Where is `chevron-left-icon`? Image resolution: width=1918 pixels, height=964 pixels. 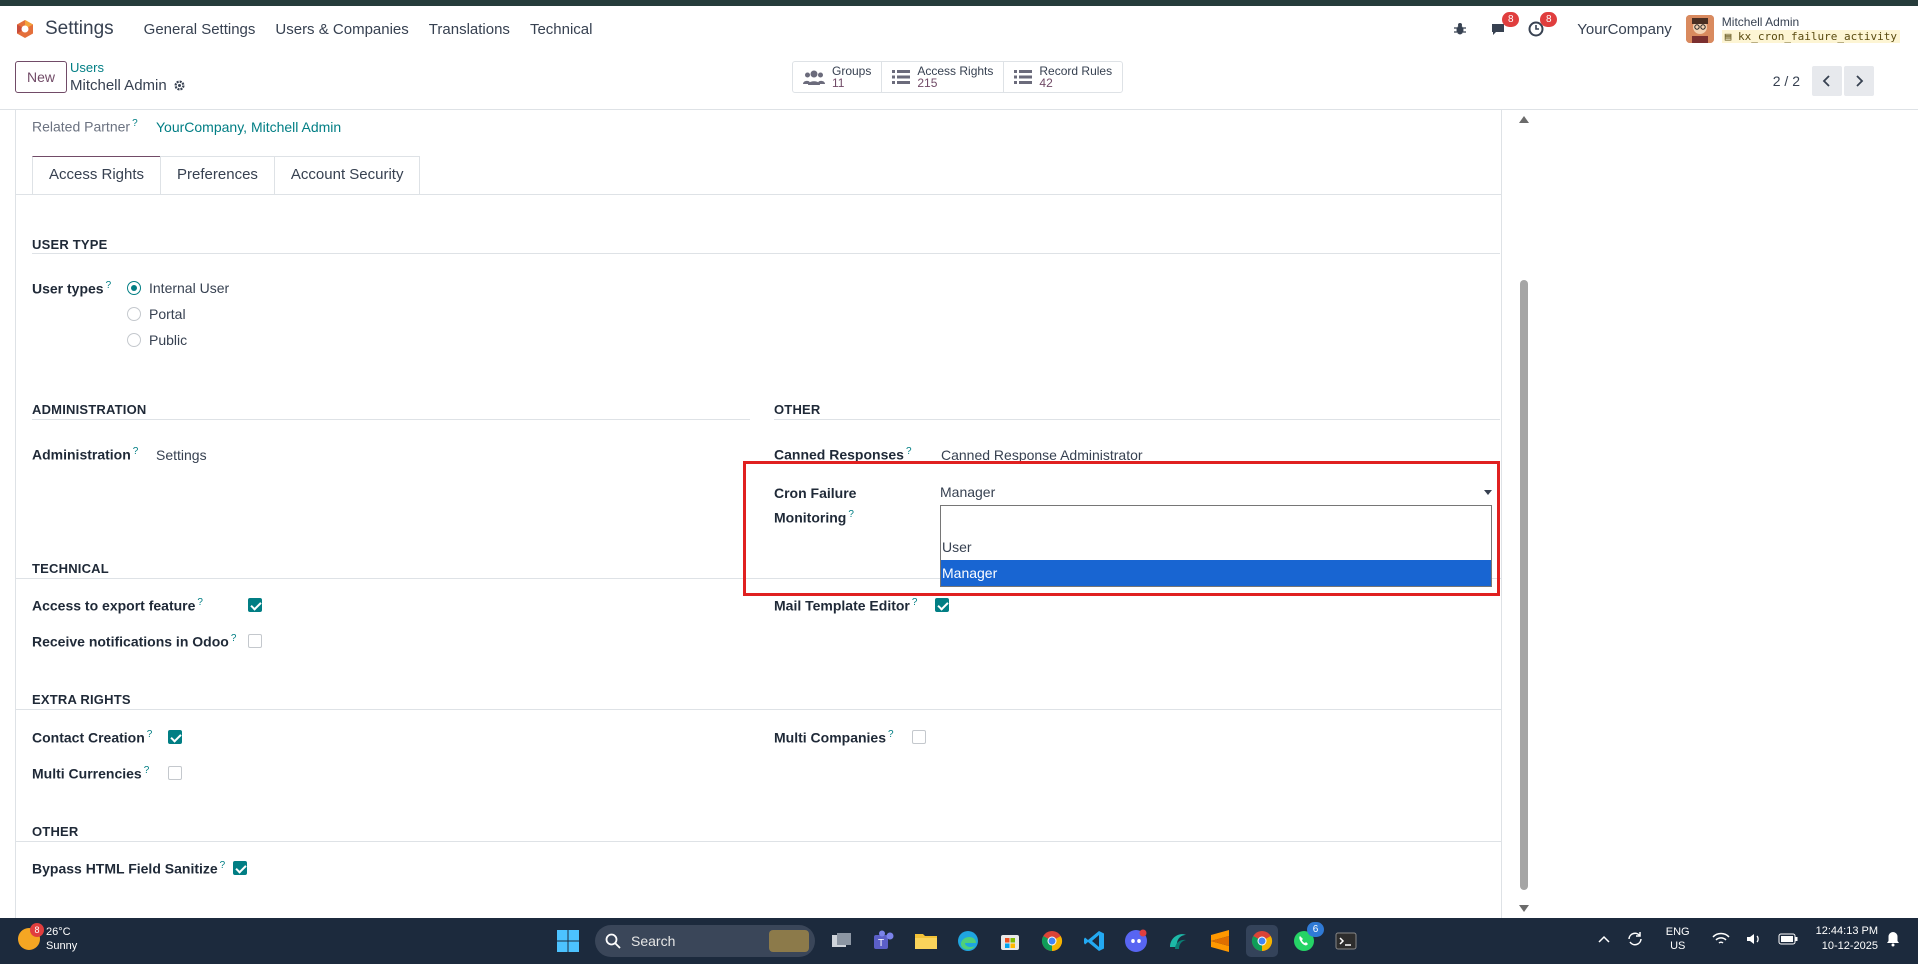 chevron-left-icon is located at coordinates (1826, 81).